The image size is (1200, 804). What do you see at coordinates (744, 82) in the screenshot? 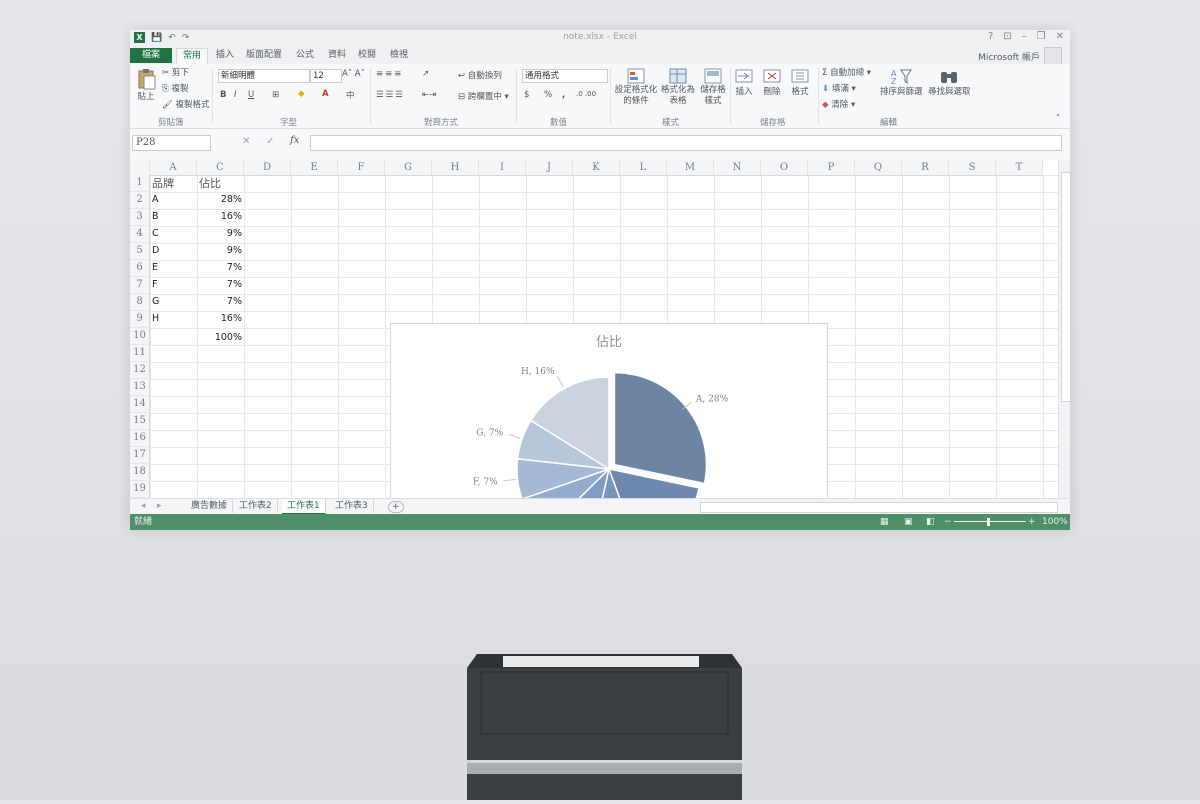
I see `insert-cells-button: 插入` at bounding box center [744, 82].